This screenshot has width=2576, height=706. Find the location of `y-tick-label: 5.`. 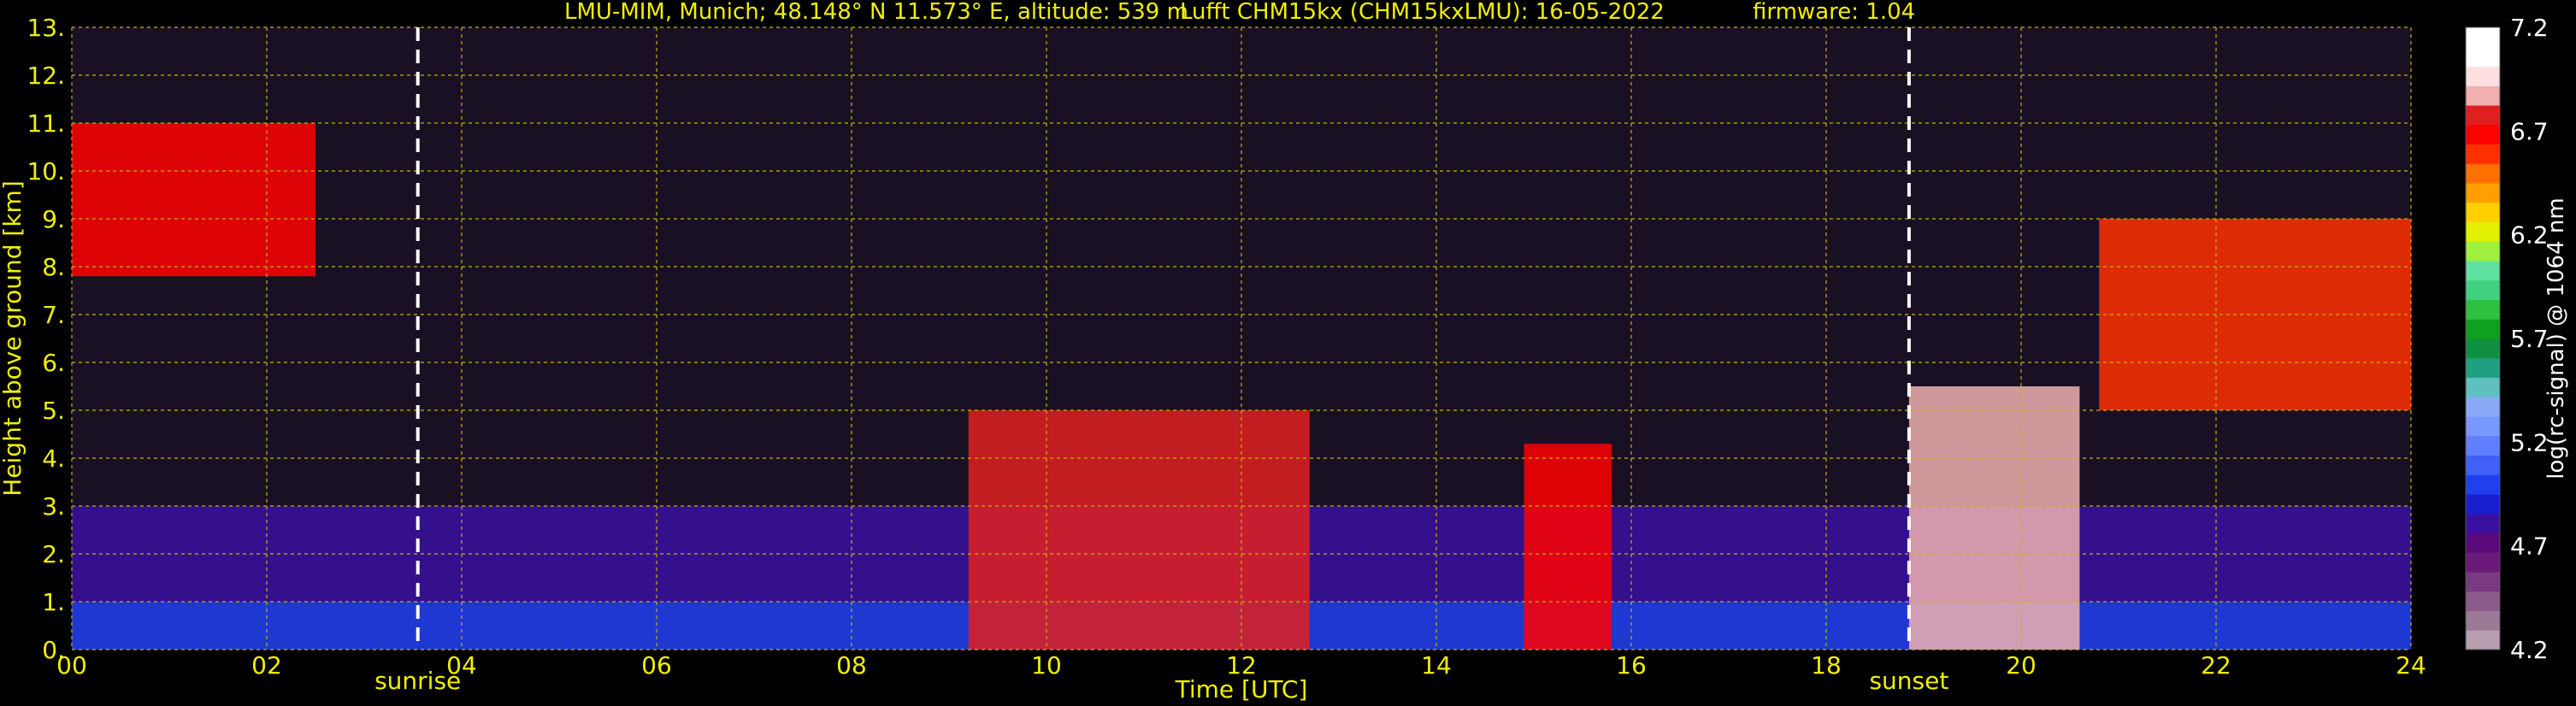

y-tick-label: 5. is located at coordinates (53, 411).